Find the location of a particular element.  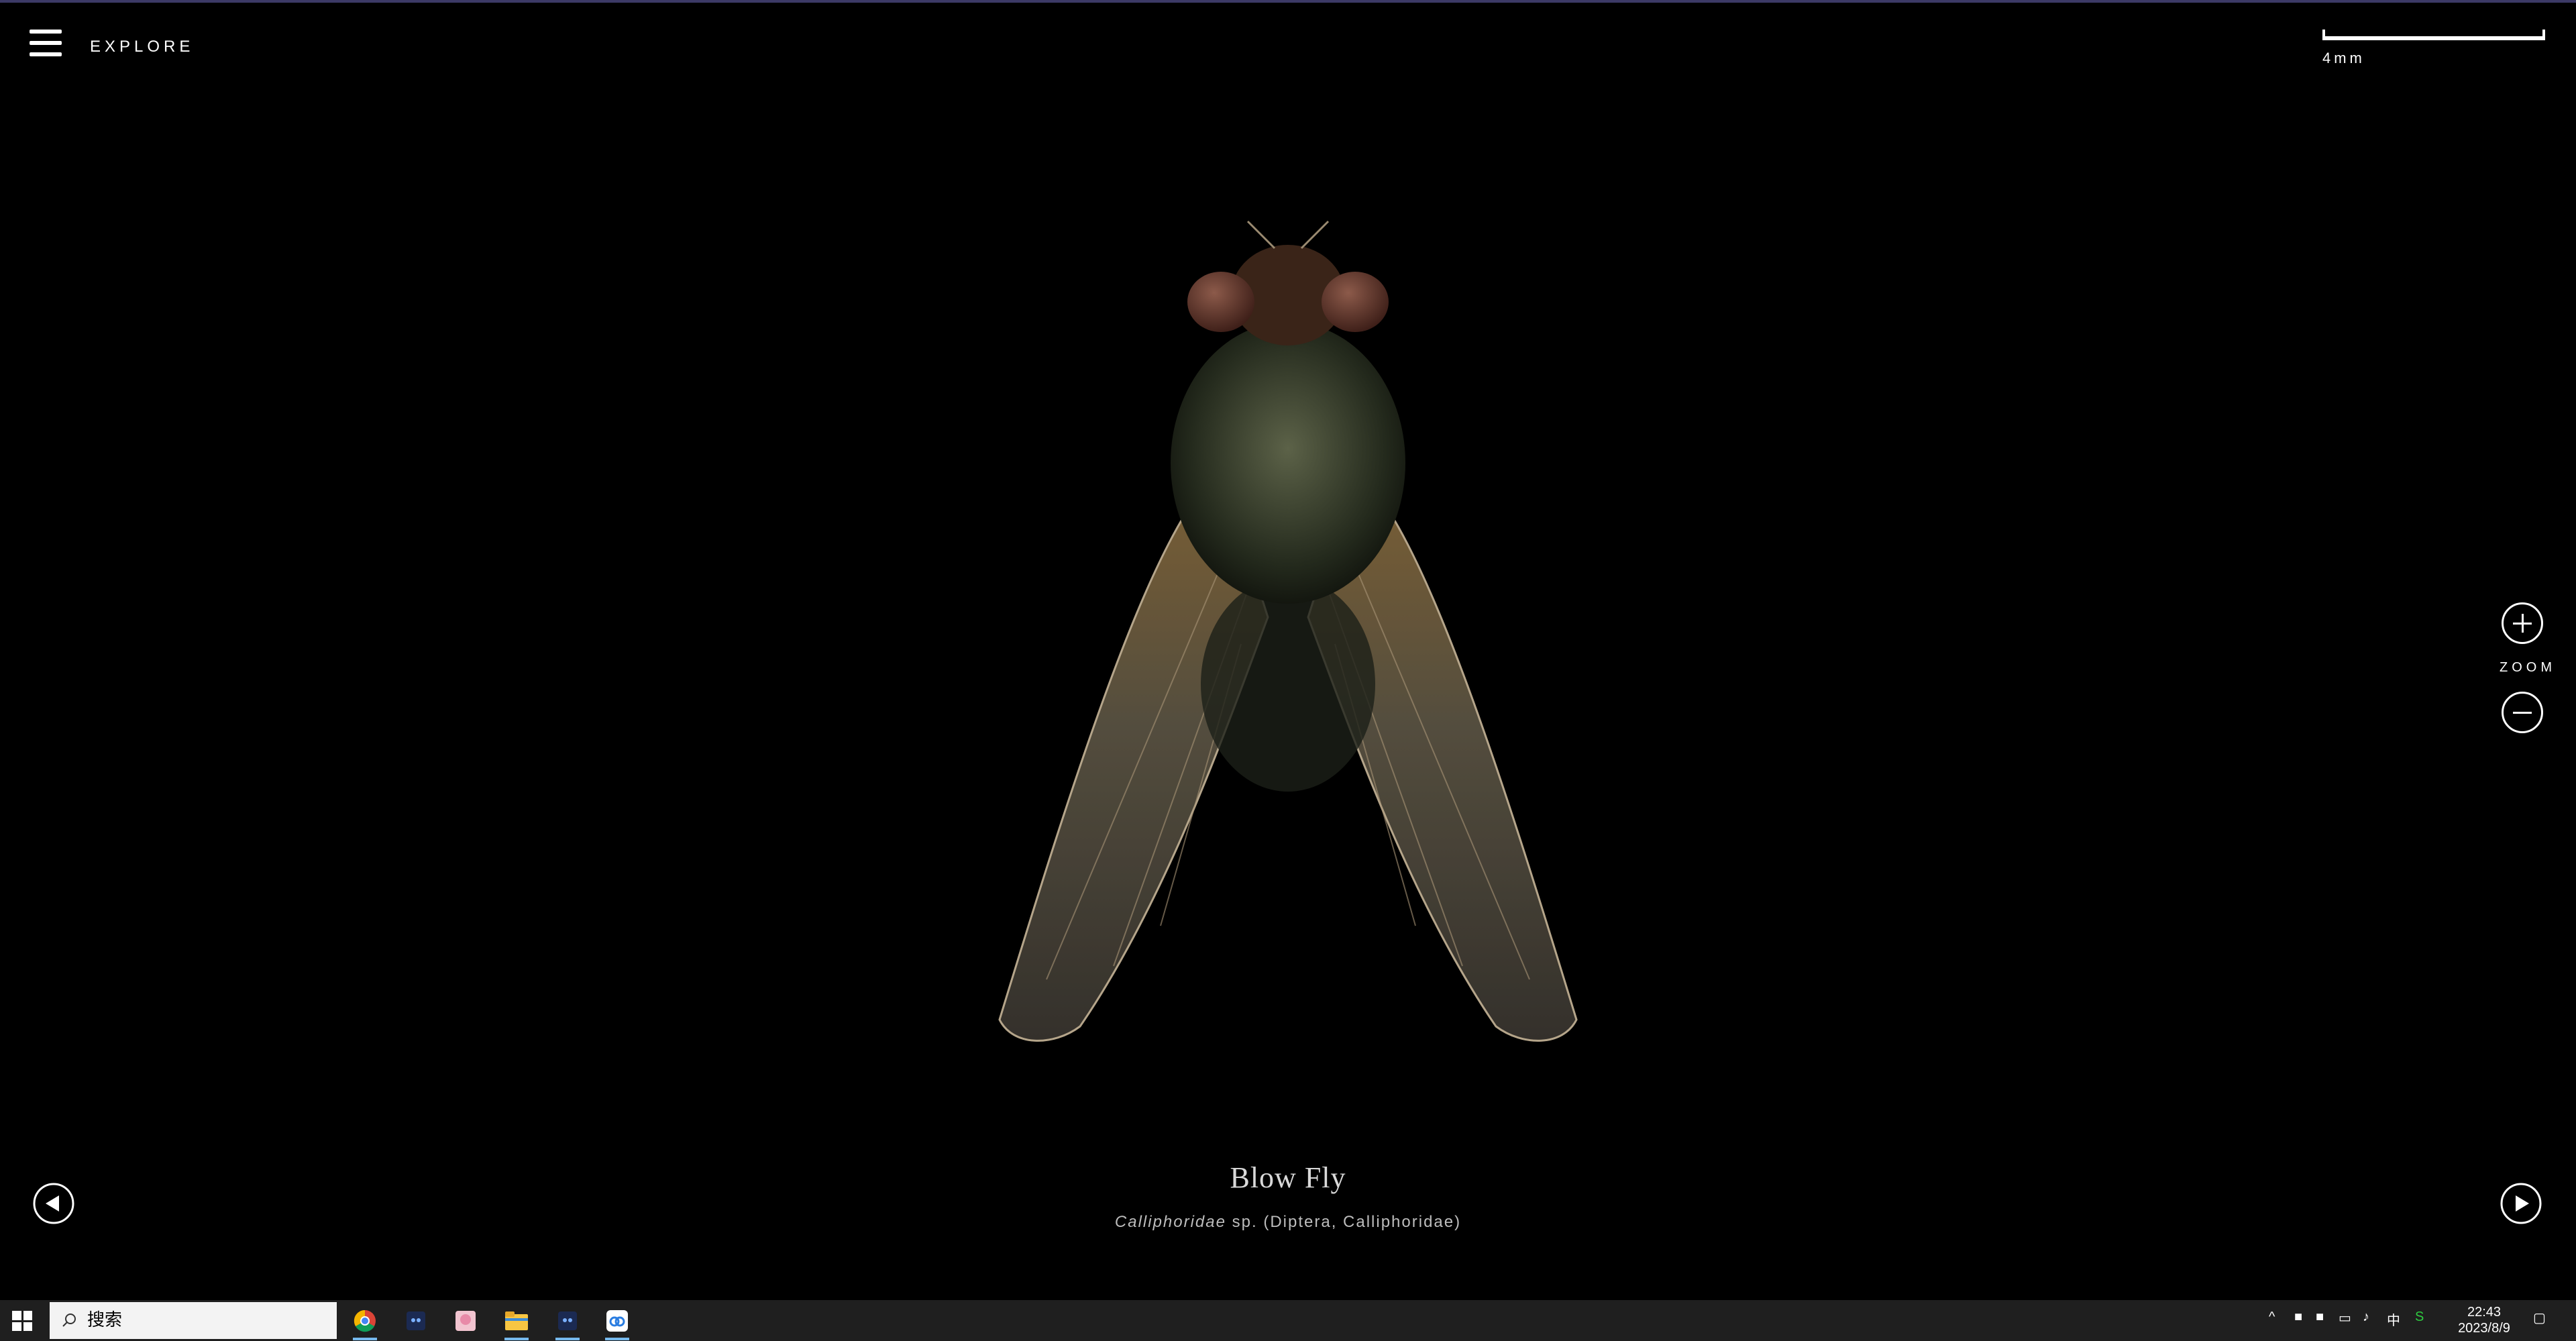

clock-date: 2023/8/9 is located at coordinates (2484, 1328).